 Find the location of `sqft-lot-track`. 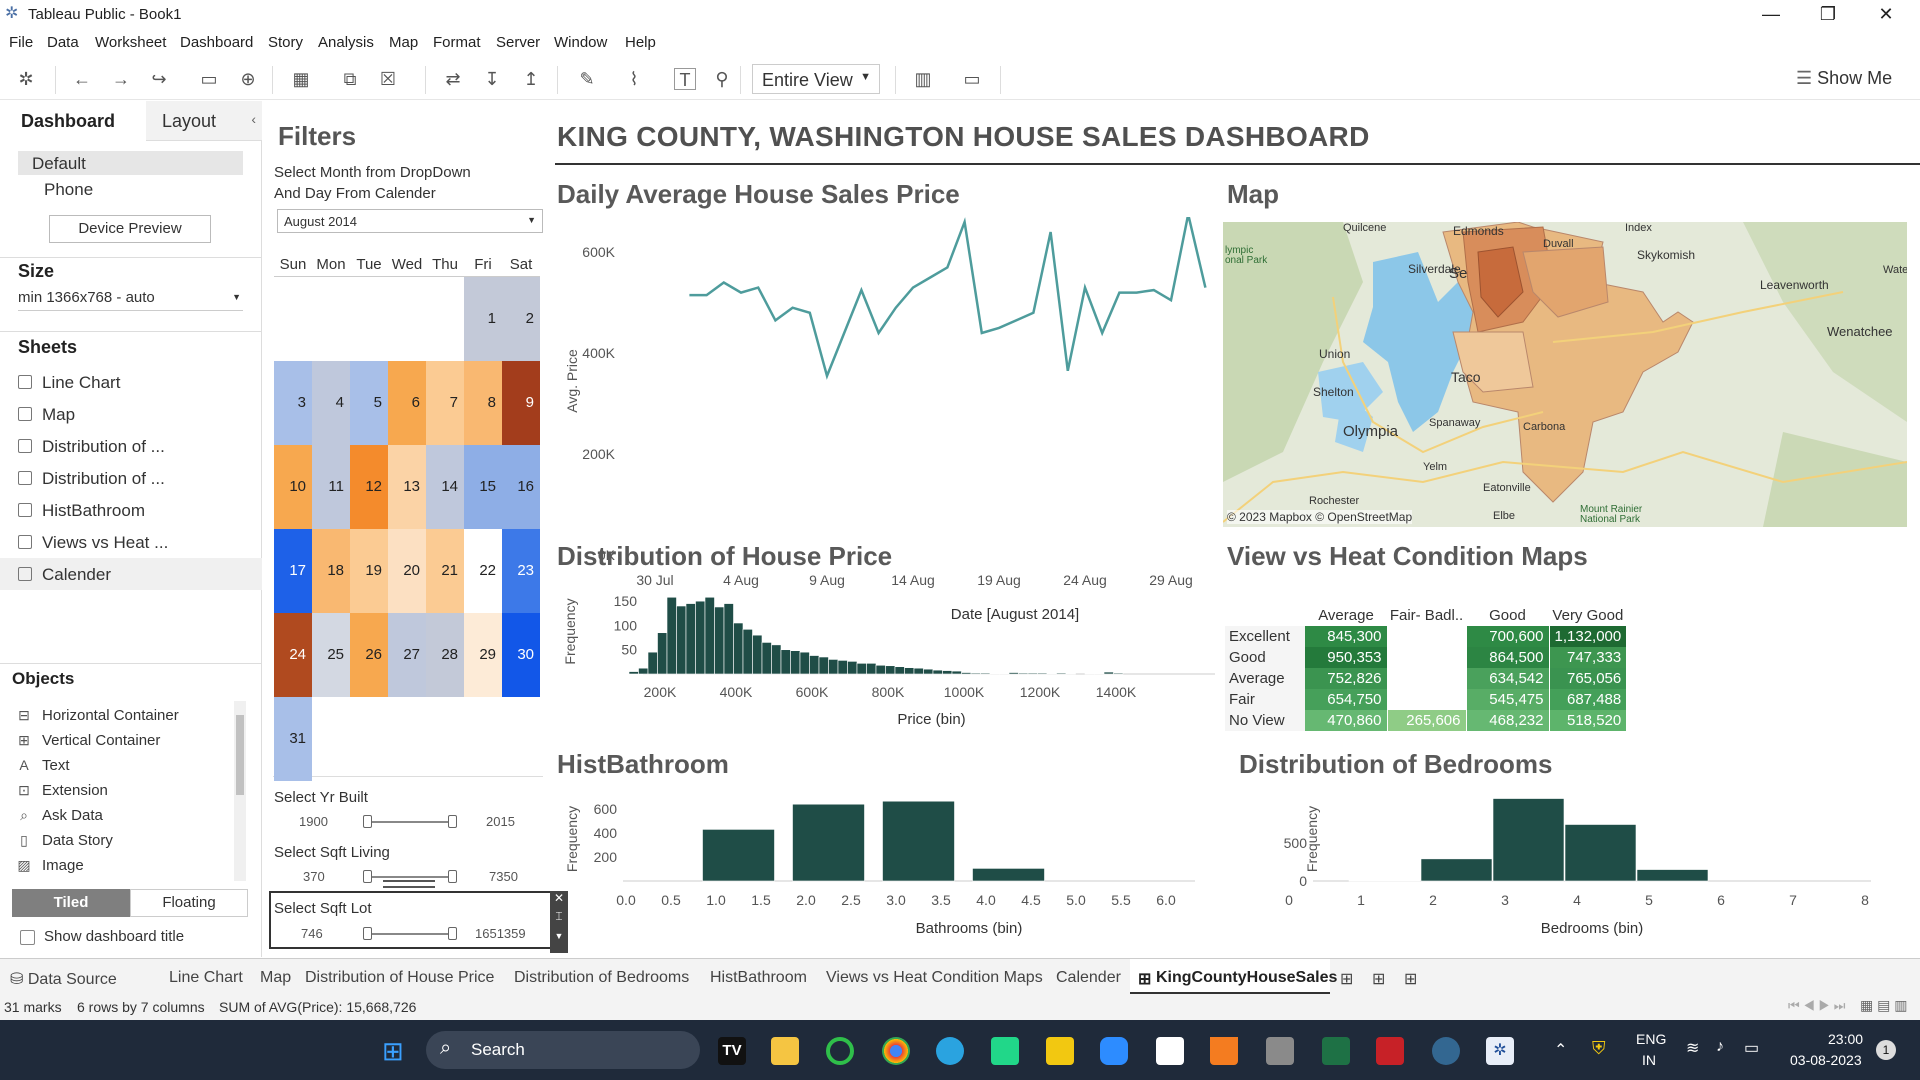

sqft-lot-track is located at coordinates (408, 934).